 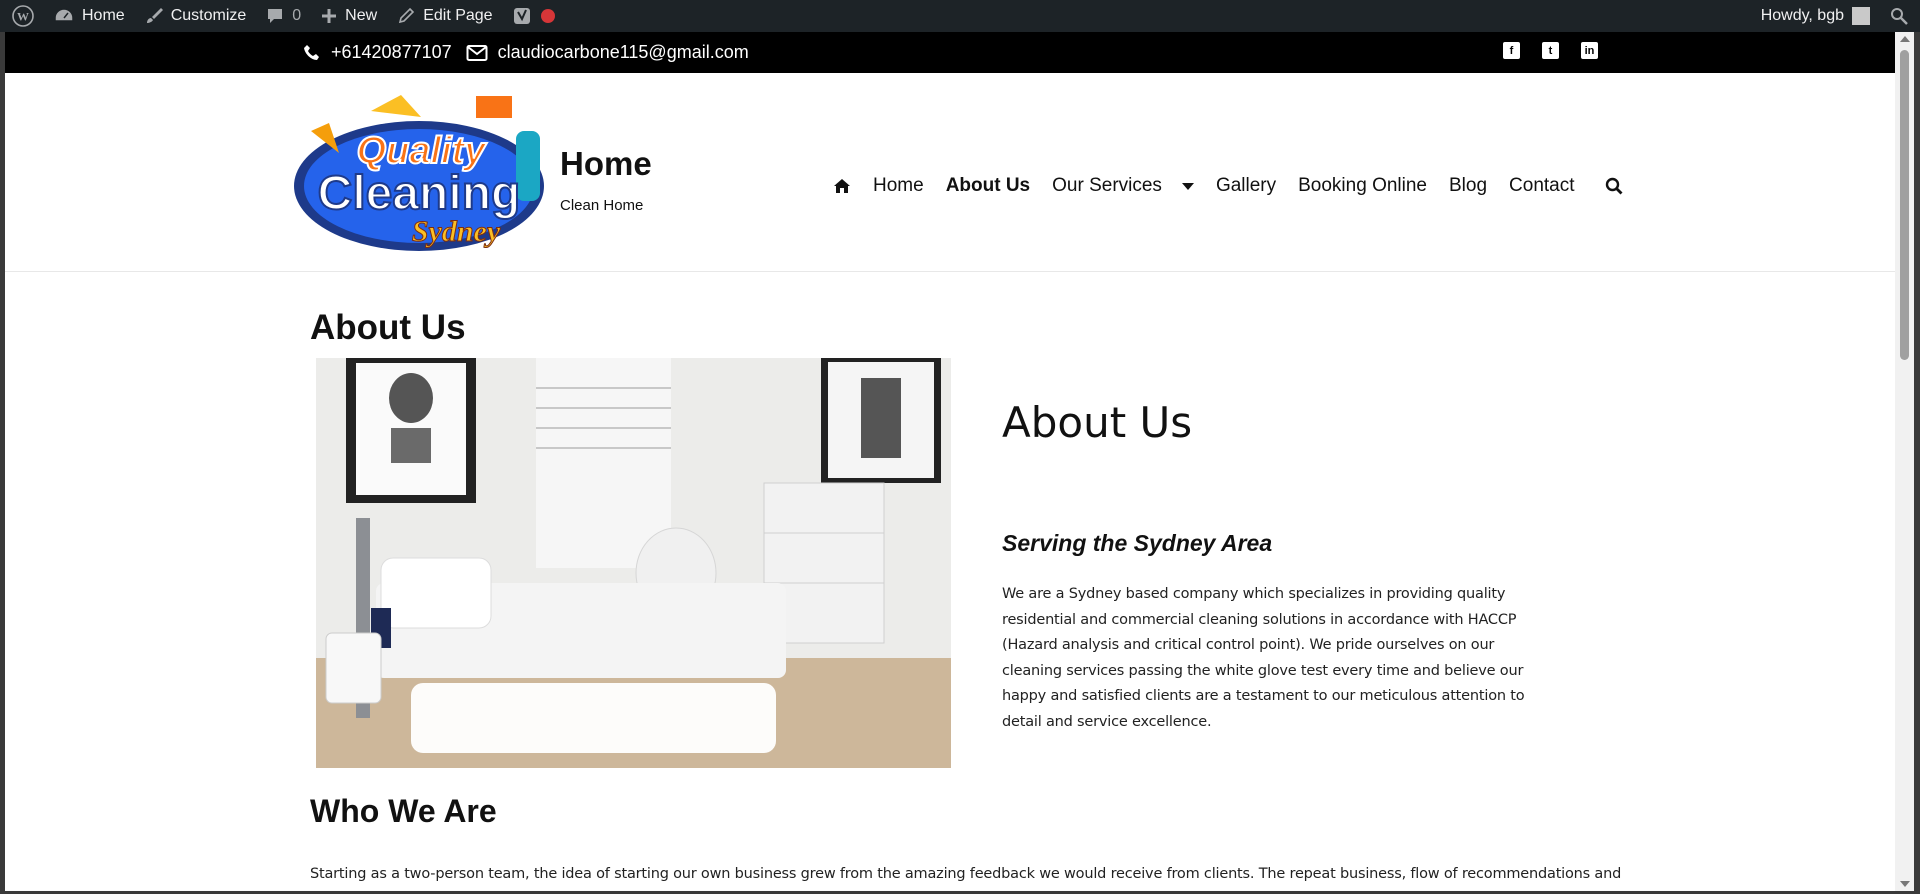 I want to click on scrollbar, so click(x=1904, y=461).